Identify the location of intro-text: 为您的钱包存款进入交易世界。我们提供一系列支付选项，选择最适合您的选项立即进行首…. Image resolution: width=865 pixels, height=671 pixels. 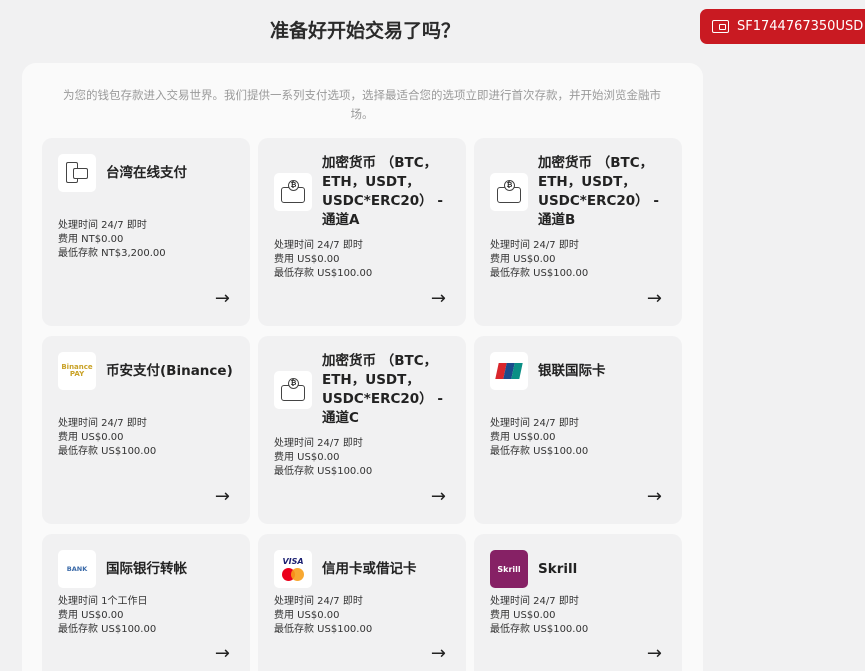
(362, 104).